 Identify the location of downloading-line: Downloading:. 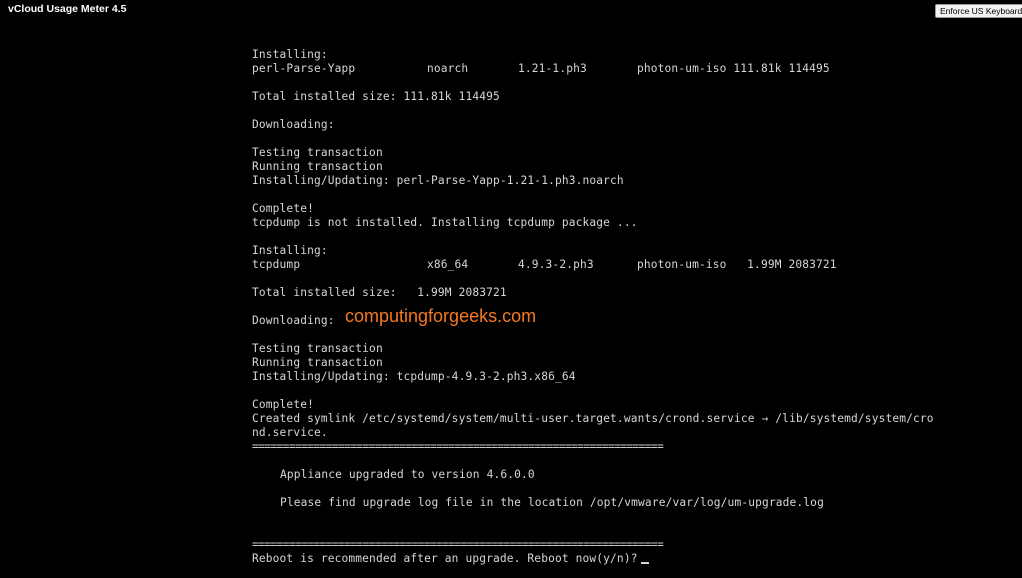
(293, 124).